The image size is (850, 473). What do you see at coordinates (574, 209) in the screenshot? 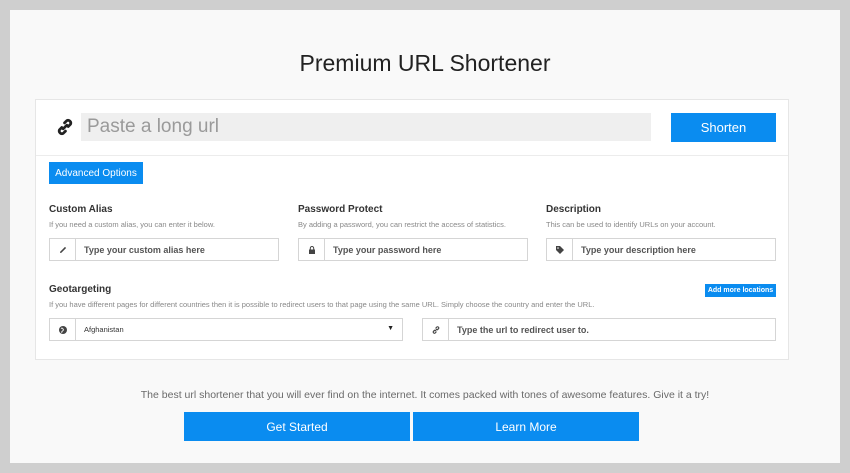
I see `description-label: Description` at bounding box center [574, 209].